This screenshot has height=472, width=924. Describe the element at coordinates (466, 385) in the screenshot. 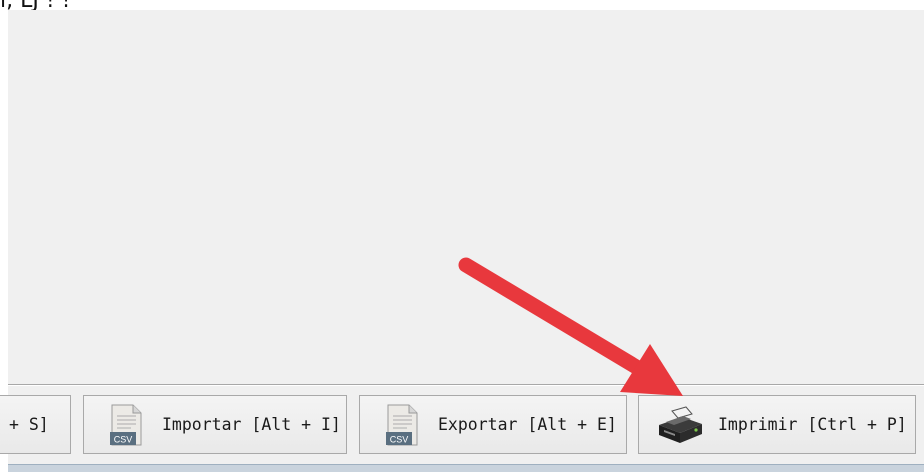

I see `toolbar-divider` at that location.